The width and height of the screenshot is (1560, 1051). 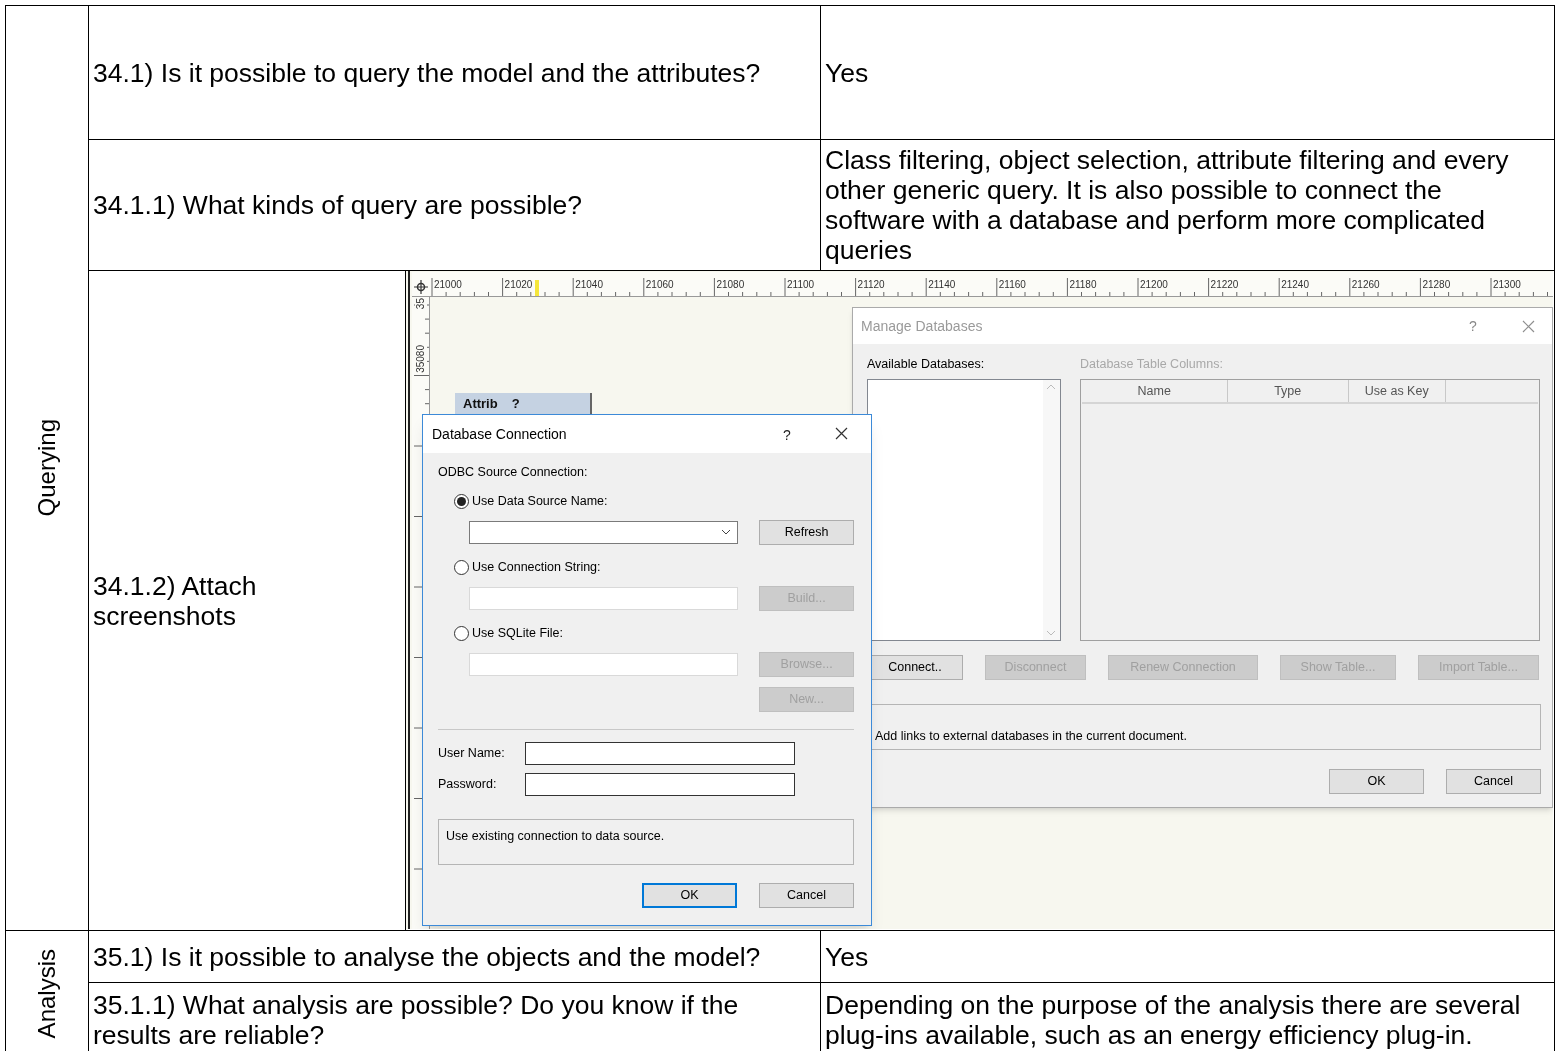 What do you see at coordinates (1366, 285) in the screenshot?
I see `ruler-label: 21260` at bounding box center [1366, 285].